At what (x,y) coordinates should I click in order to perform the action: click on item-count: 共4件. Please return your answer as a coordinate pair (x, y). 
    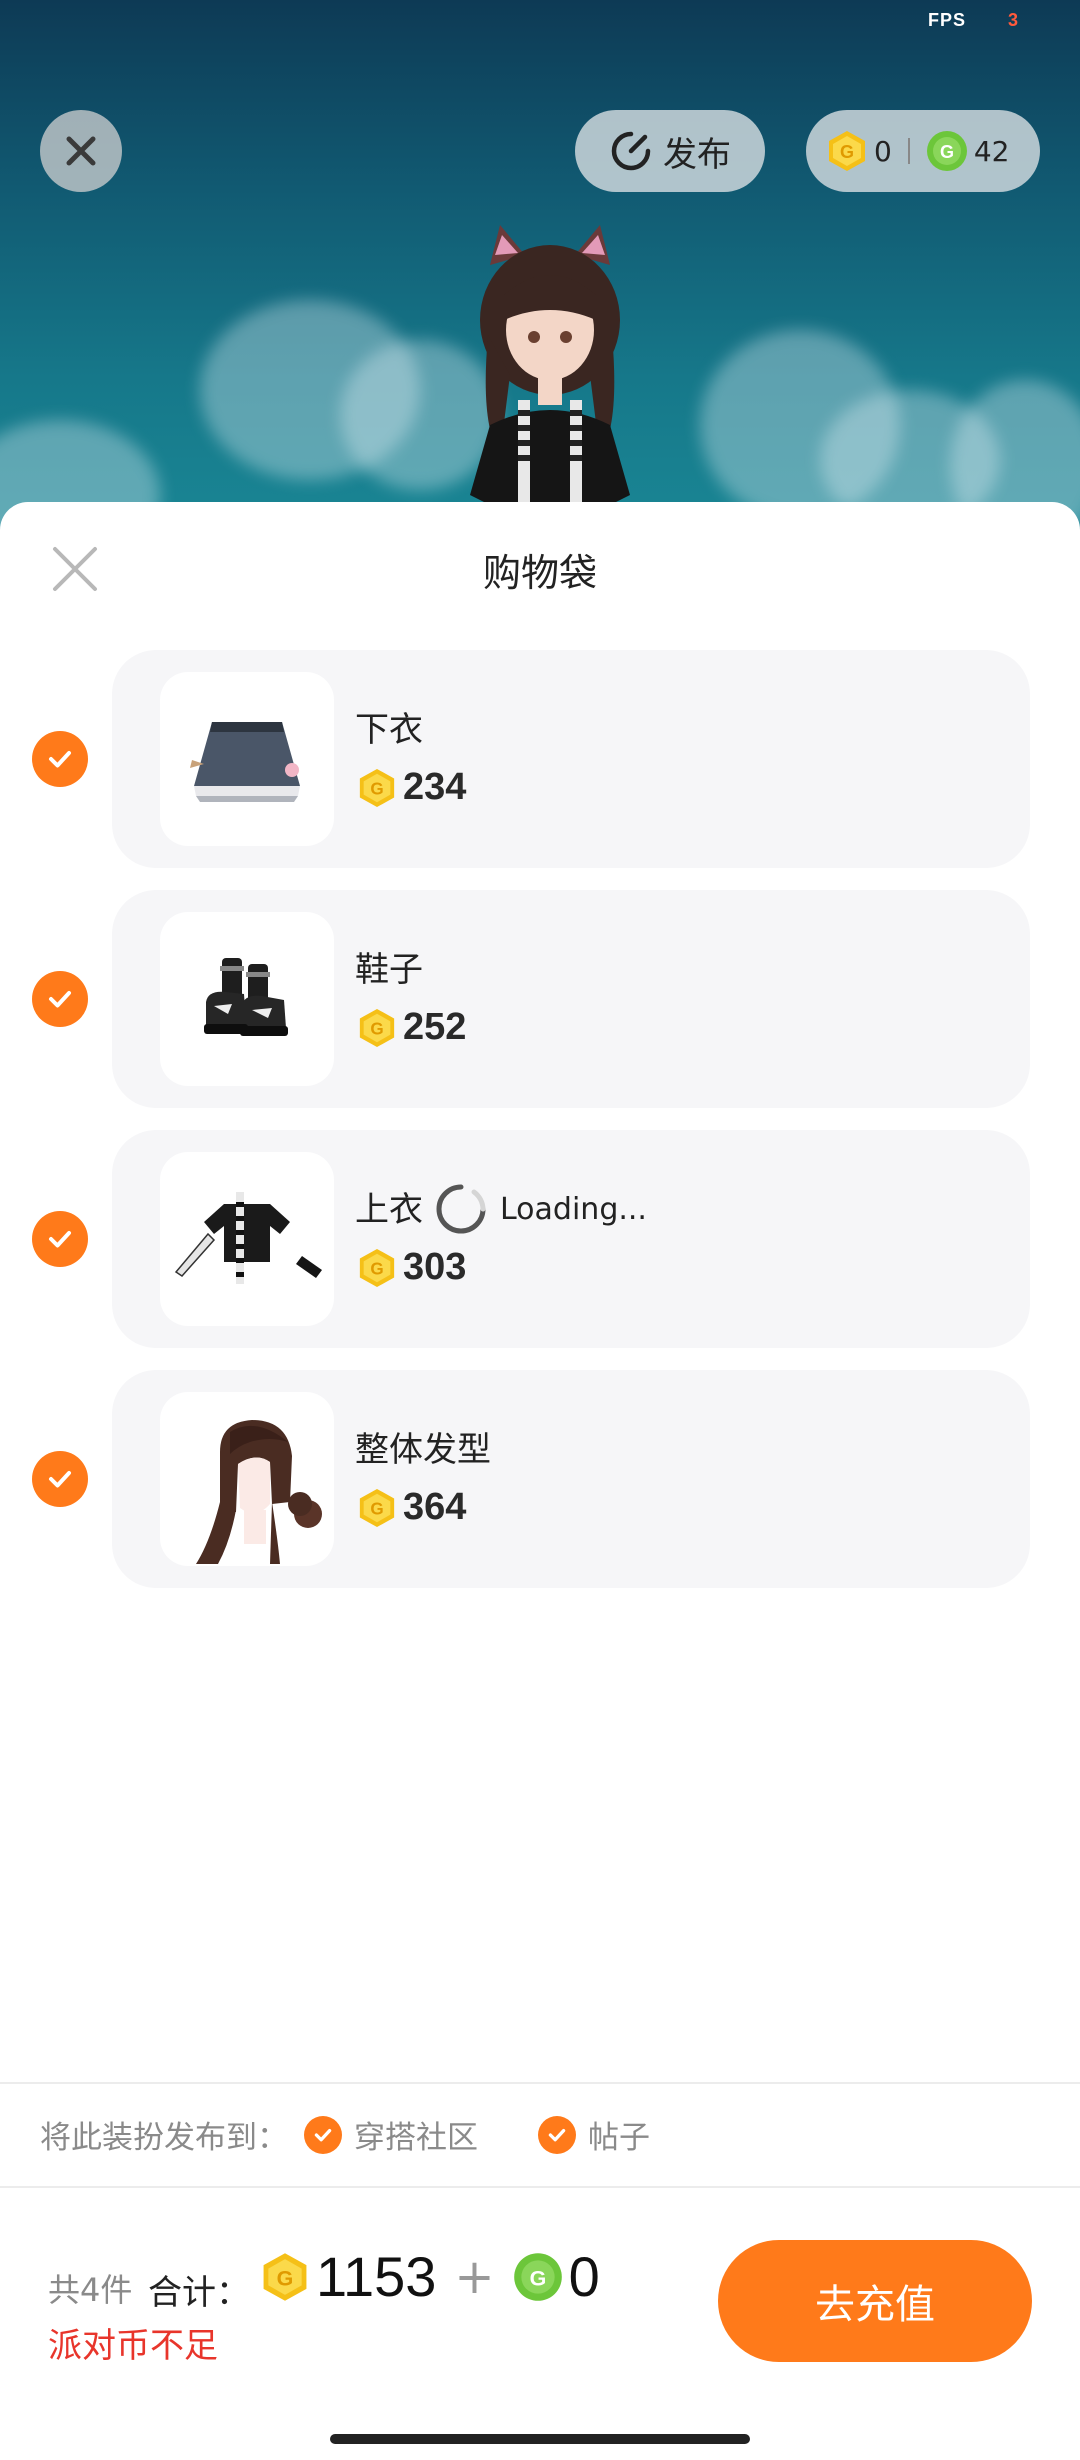
    Looking at the image, I should click on (90, 2290).